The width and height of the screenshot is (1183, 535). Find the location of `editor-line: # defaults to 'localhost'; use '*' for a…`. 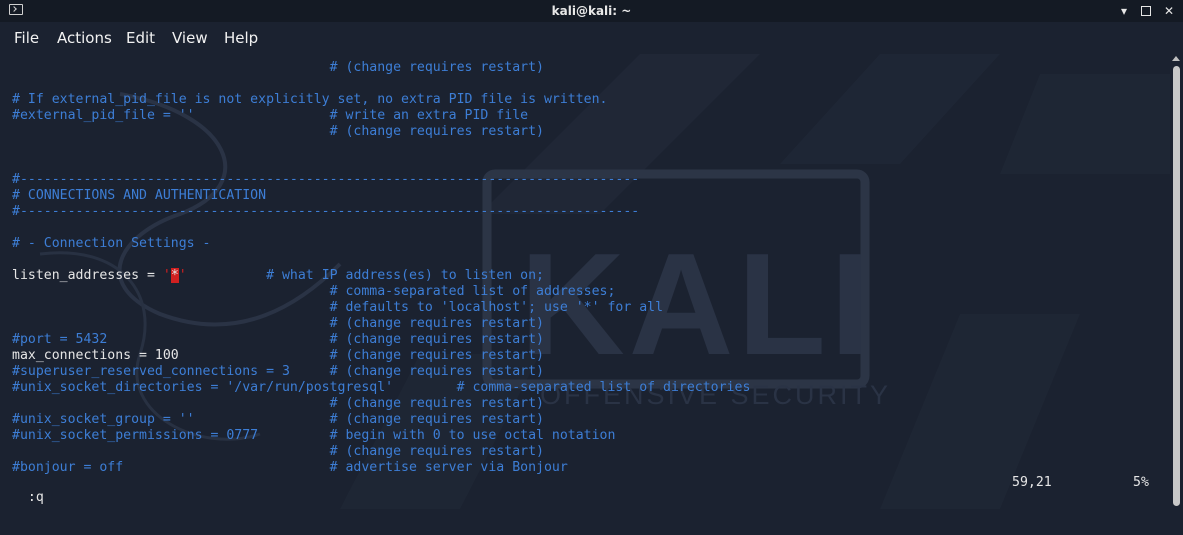

editor-line: # defaults to 'localhost'; use '*' for a… is located at coordinates (381, 308).